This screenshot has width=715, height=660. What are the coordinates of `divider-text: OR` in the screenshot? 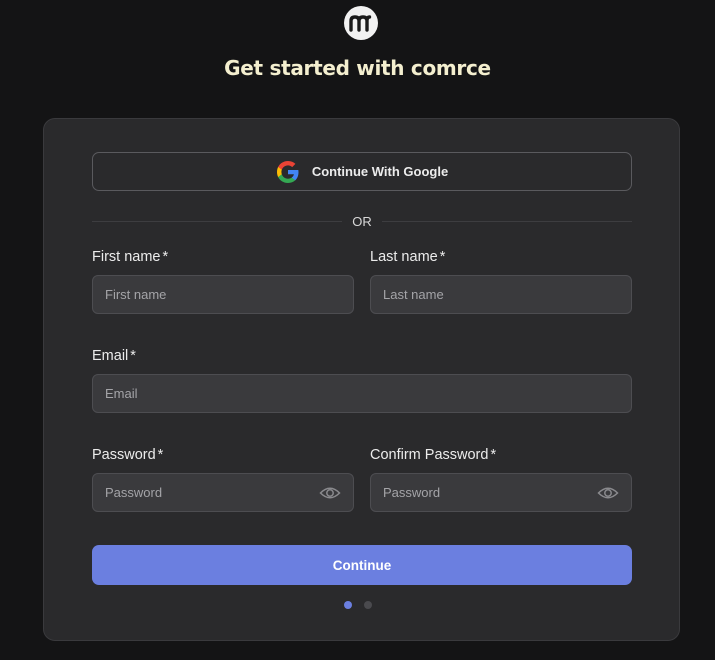 It's located at (362, 221).